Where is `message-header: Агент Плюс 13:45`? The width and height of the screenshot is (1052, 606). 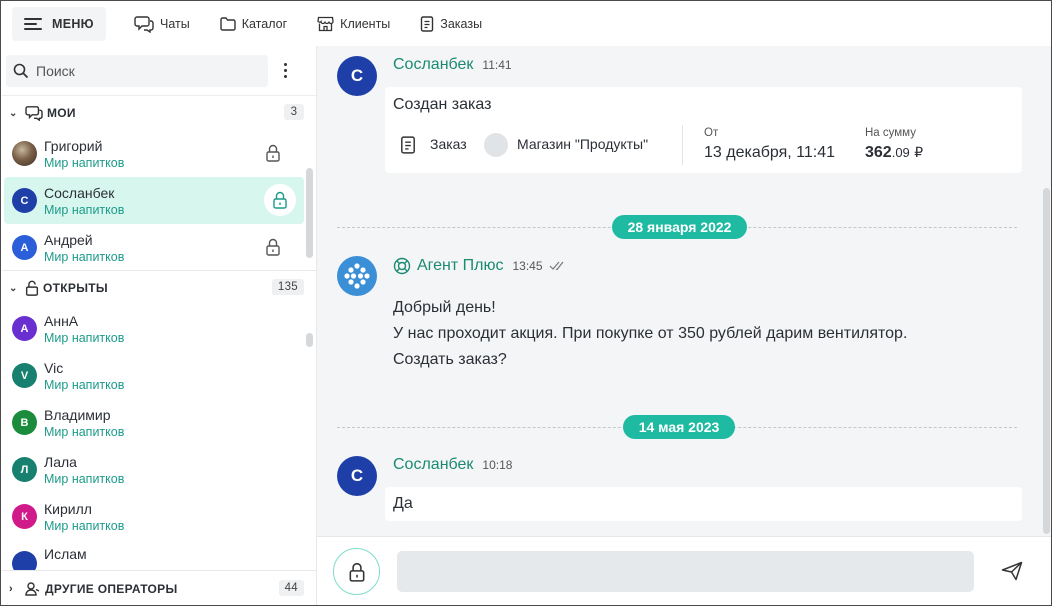
message-header: Агент Плюс 13:45 is located at coordinates (480, 266).